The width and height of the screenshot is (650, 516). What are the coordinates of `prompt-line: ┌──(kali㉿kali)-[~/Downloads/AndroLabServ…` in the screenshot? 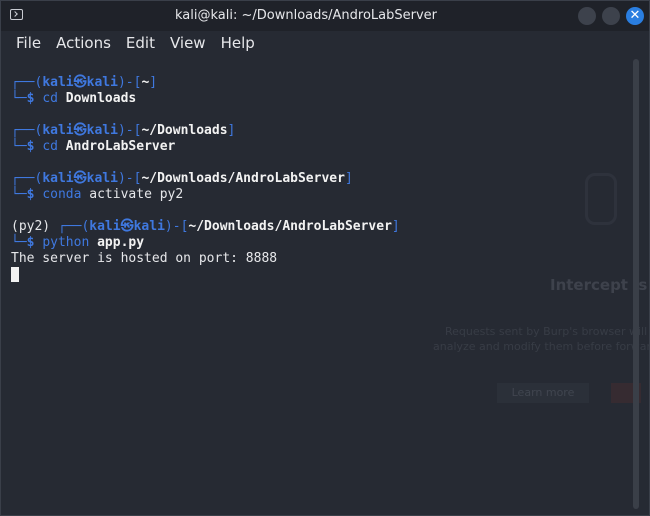 It's located at (182, 178).